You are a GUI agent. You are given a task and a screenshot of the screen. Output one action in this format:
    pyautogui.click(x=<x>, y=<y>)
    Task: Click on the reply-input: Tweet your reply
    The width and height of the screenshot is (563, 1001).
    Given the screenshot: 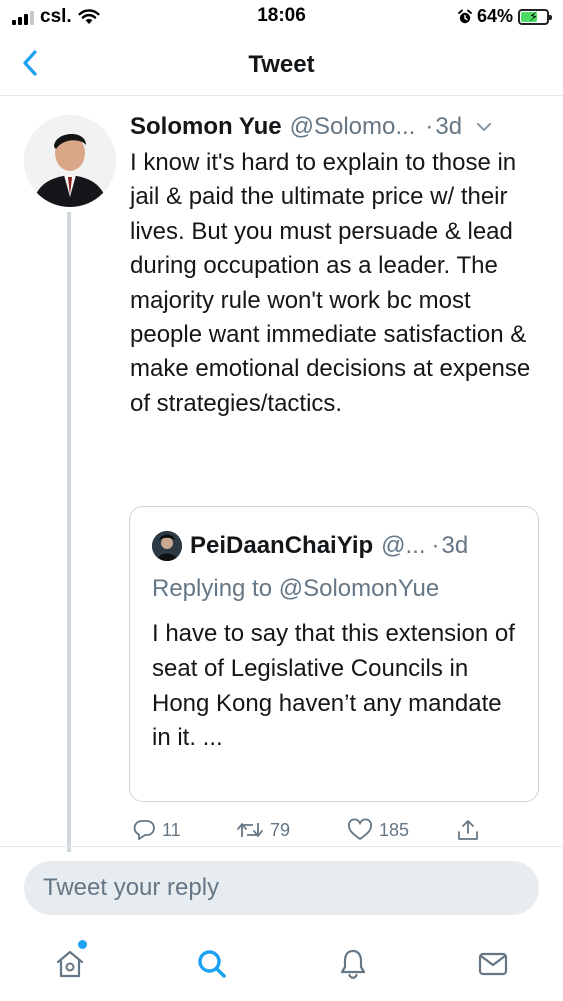 What is the action you would take?
    pyautogui.click(x=281, y=888)
    